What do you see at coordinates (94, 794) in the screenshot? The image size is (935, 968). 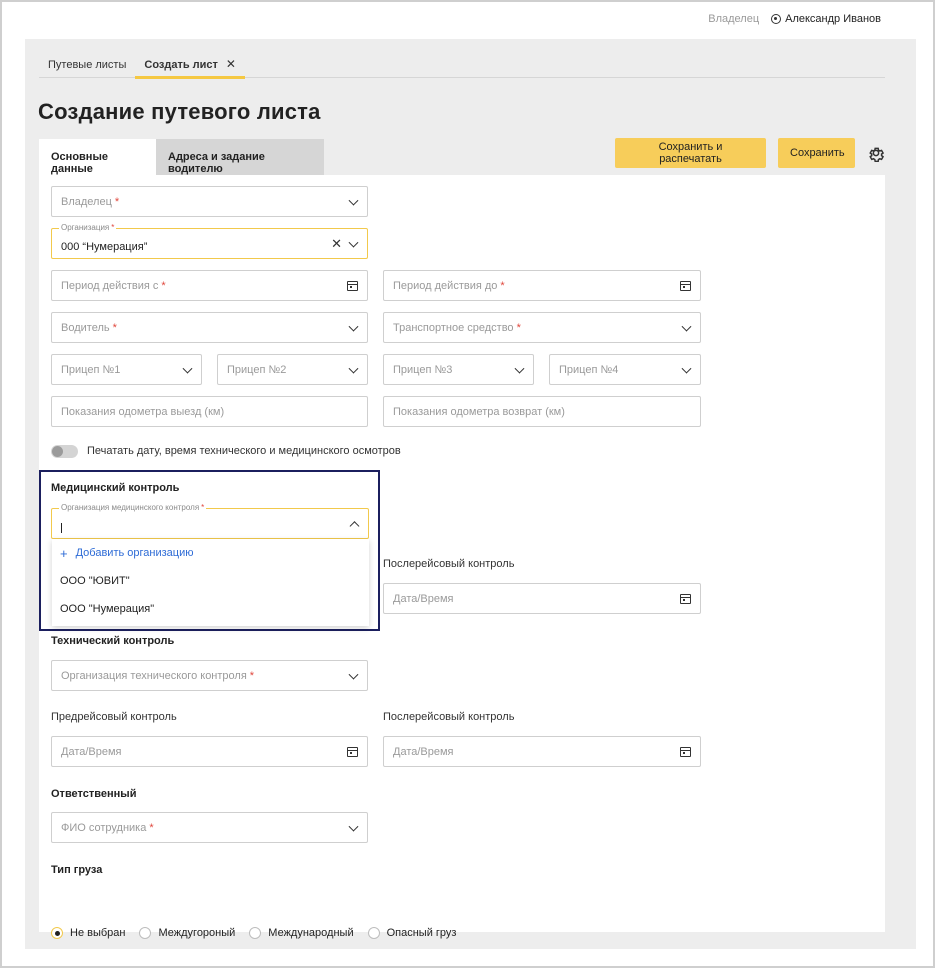 I see `responsible-title: Ответственный` at bounding box center [94, 794].